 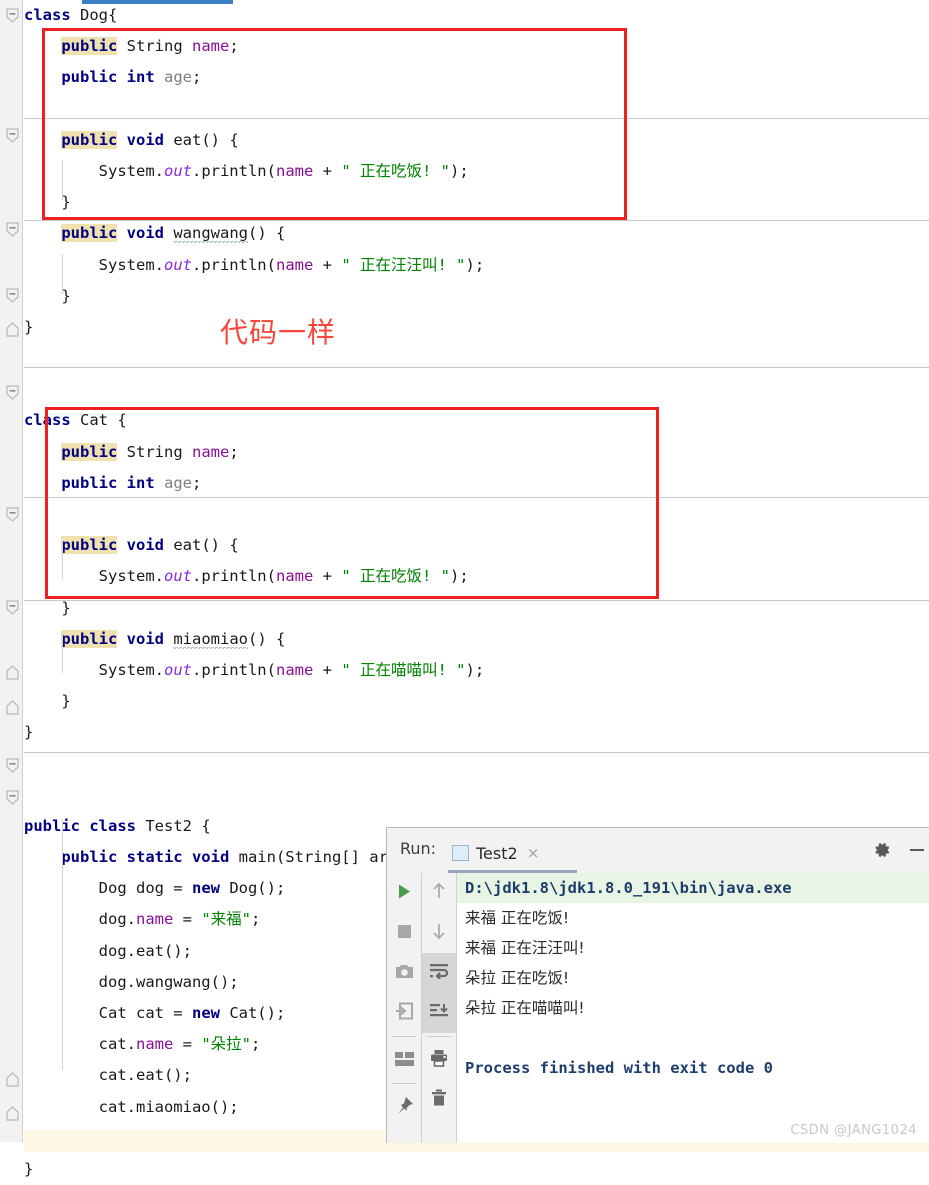 What do you see at coordinates (75, 420) in the screenshot?
I see `code-line: class Cat {` at bounding box center [75, 420].